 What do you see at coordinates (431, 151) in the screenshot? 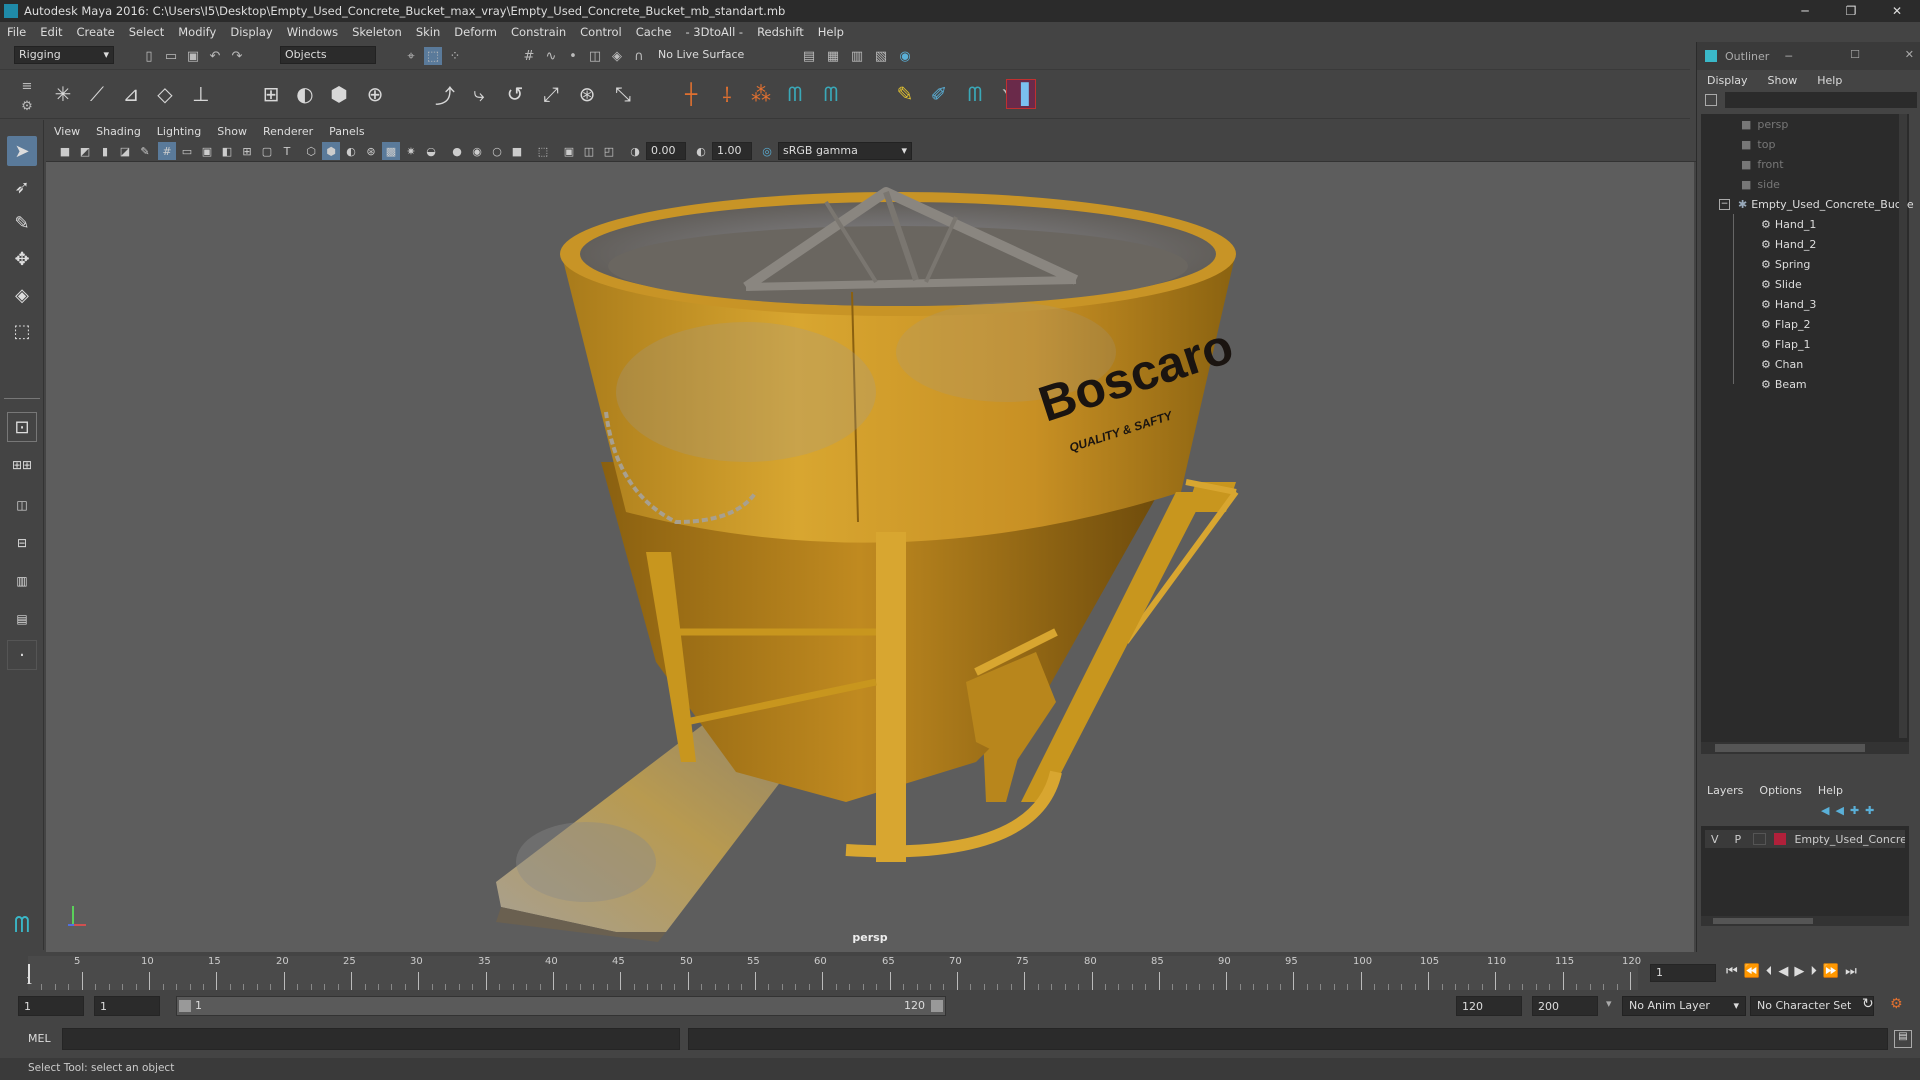
I see `shadows-icon: ◒` at bounding box center [431, 151].